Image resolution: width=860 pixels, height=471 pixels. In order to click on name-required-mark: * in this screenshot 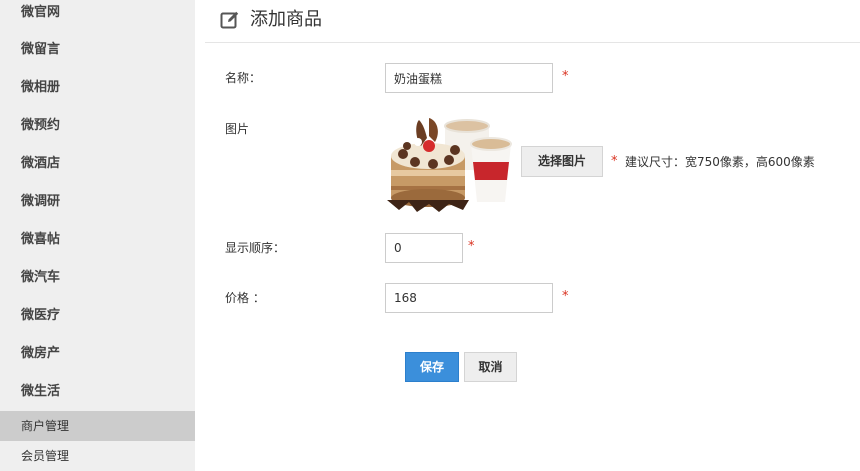, I will do `click(565, 76)`.